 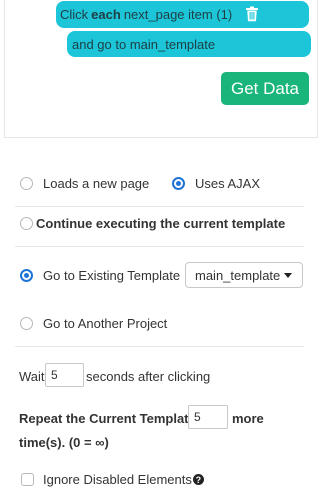 What do you see at coordinates (112, 275) in the screenshot?
I see `existing-template-label: Go to Existing Template` at bounding box center [112, 275].